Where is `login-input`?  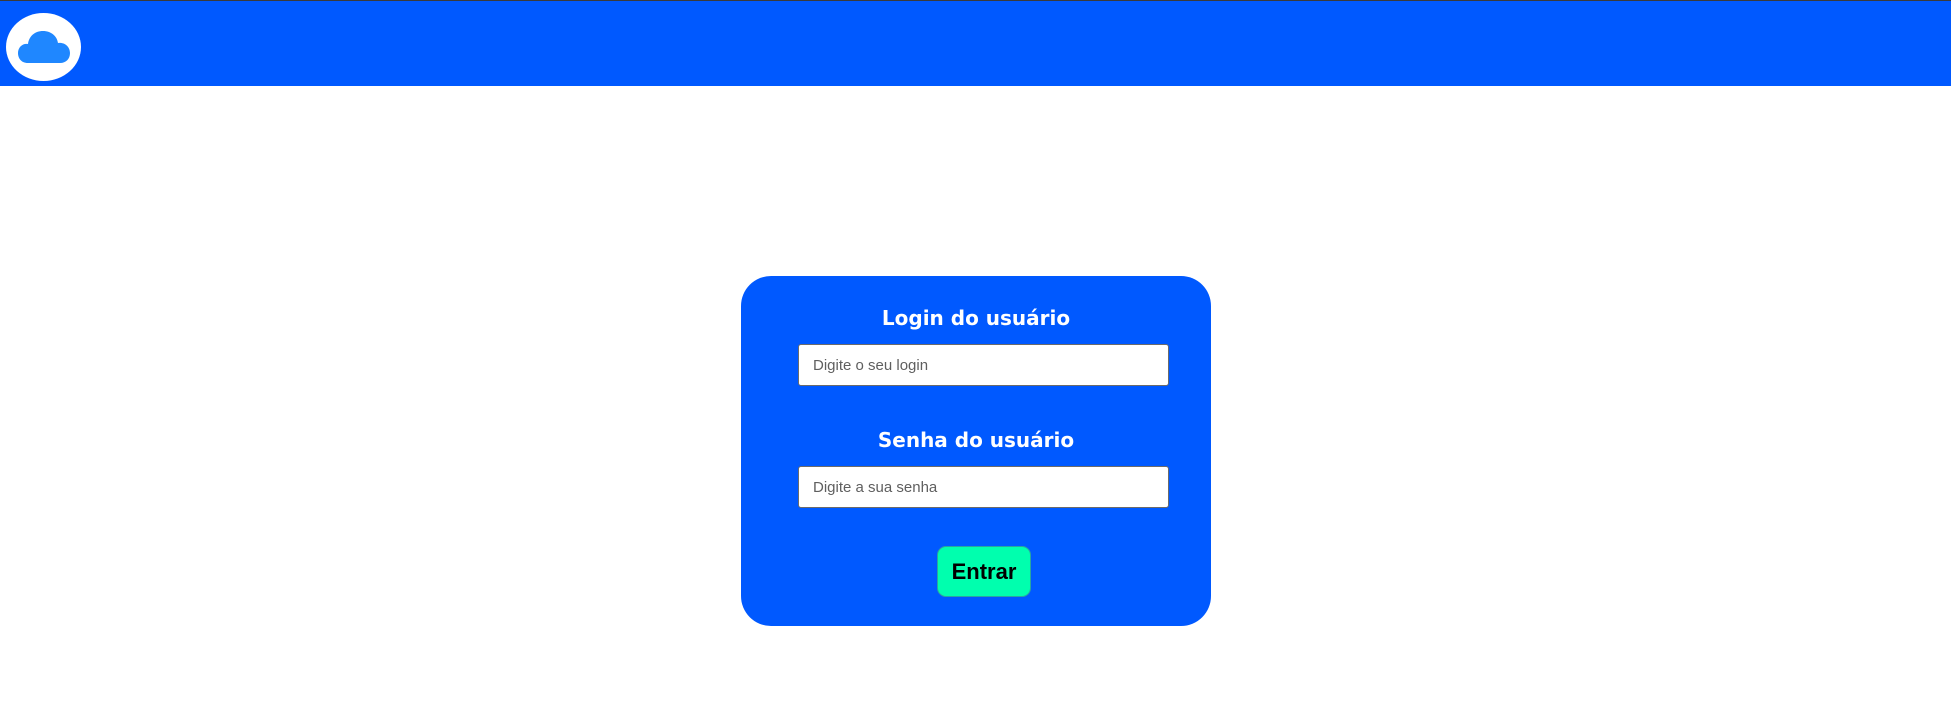 login-input is located at coordinates (983, 365).